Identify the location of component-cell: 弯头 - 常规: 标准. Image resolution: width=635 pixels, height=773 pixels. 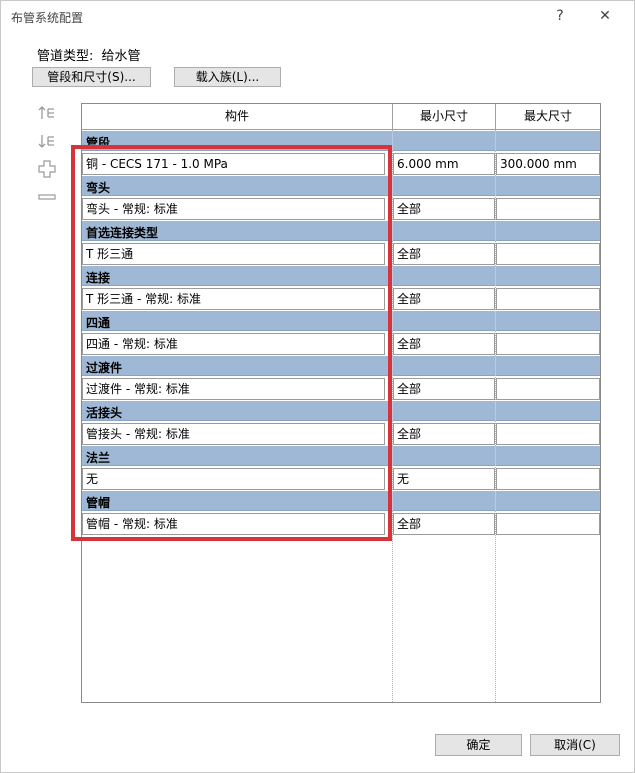
(233, 209).